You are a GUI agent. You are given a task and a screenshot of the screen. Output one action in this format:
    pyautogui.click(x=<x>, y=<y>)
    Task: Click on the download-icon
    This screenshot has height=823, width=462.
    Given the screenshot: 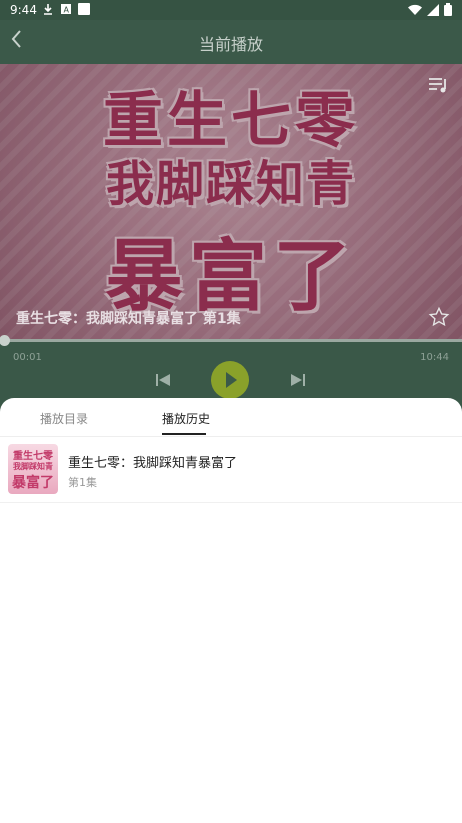 What is the action you would take?
    pyautogui.click(x=48, y=9)
    